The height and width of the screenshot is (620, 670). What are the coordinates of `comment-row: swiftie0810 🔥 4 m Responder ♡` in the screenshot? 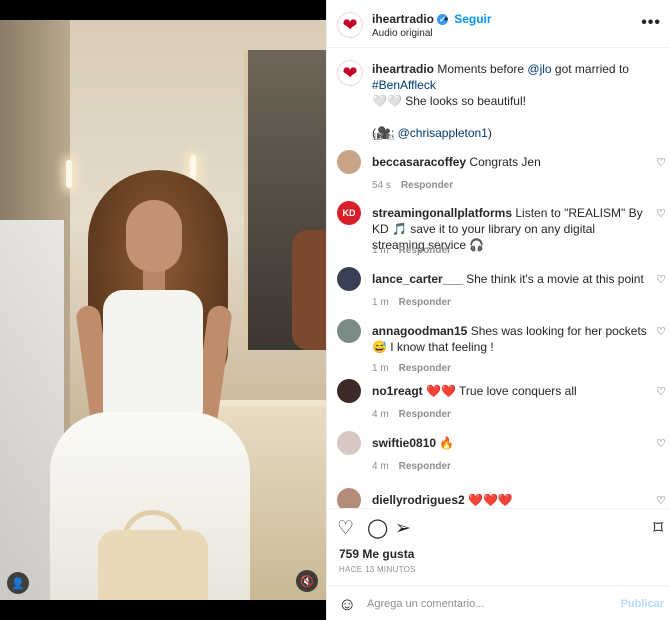 It's located at (498, 457).